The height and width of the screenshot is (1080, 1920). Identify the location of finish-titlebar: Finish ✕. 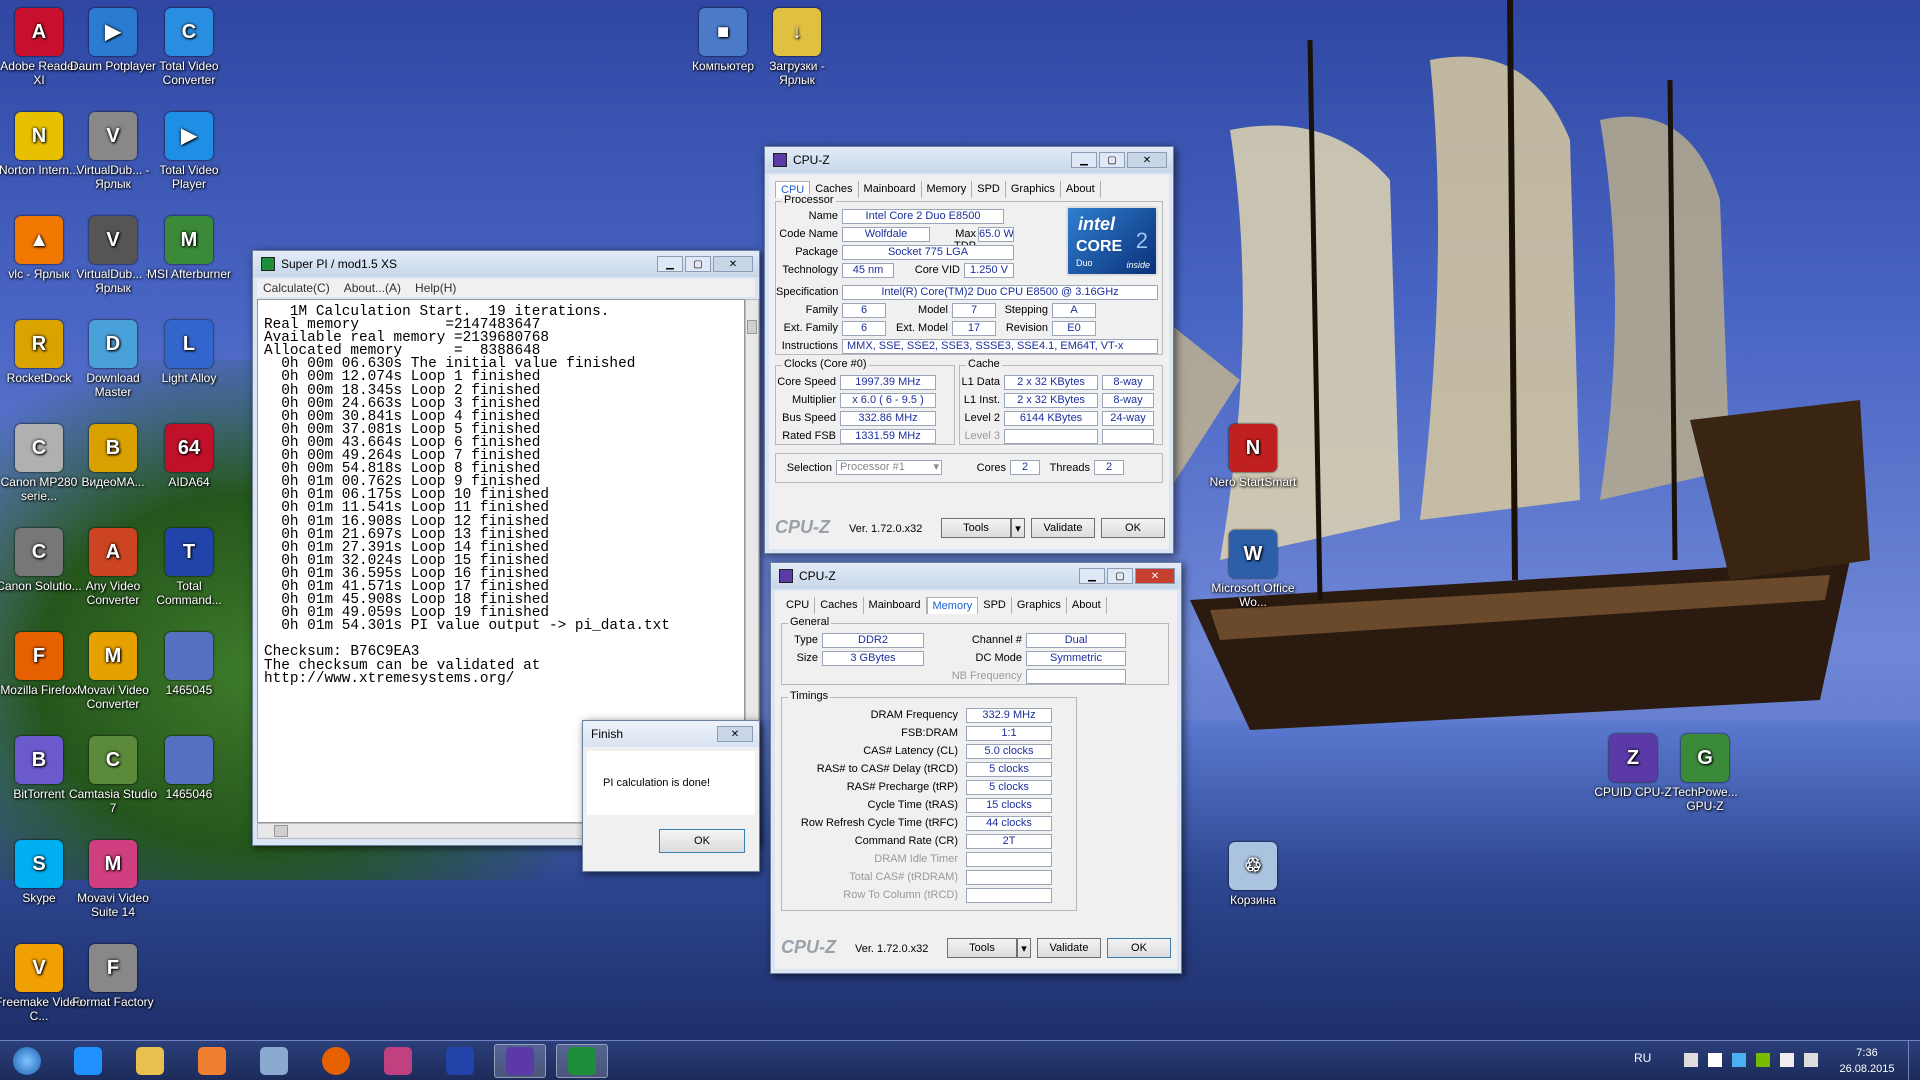
(671, 734).